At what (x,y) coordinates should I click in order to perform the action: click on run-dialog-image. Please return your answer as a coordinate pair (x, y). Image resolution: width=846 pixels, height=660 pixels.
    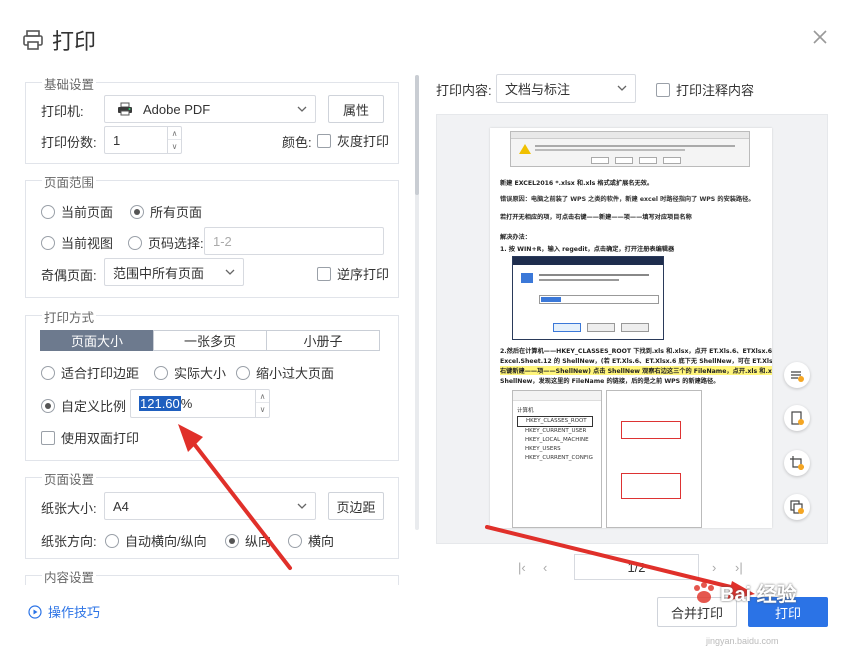
    Looking at the image, I should click on (588, 298).